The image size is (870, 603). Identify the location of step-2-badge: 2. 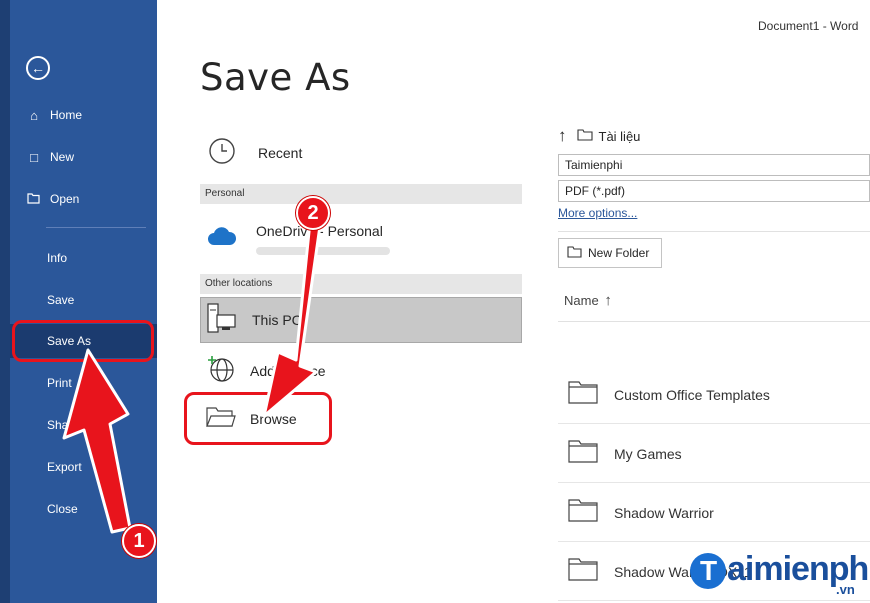
(313, 213).